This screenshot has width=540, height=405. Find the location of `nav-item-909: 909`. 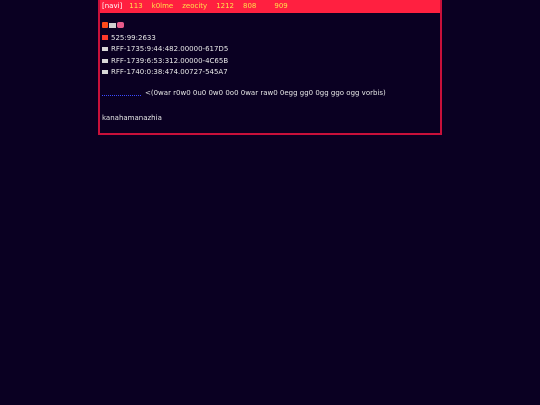

nav-item-909: 909 is located at coordinates (280, 6).